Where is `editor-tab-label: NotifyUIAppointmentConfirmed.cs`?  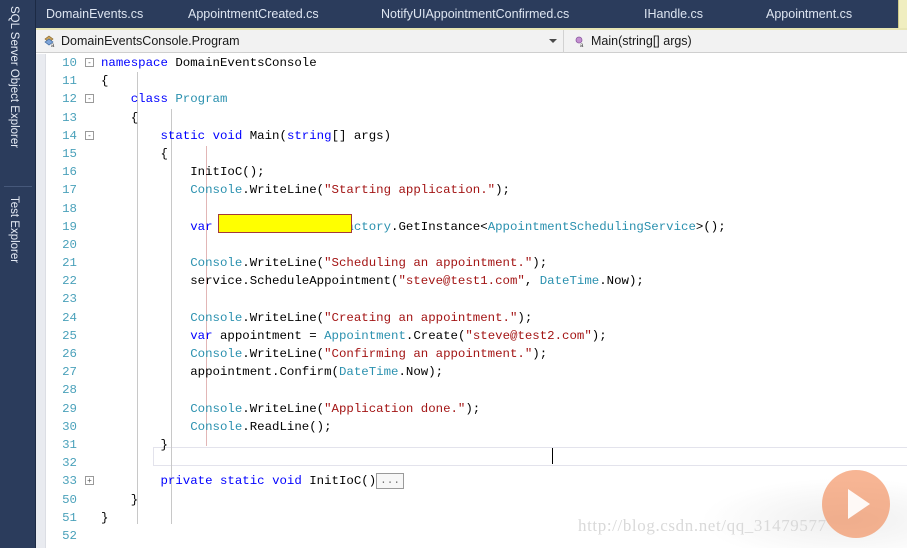 editor-tab-label: NotifyUIAppointmentConfirmed.cs is located at coordinates (475, 14).